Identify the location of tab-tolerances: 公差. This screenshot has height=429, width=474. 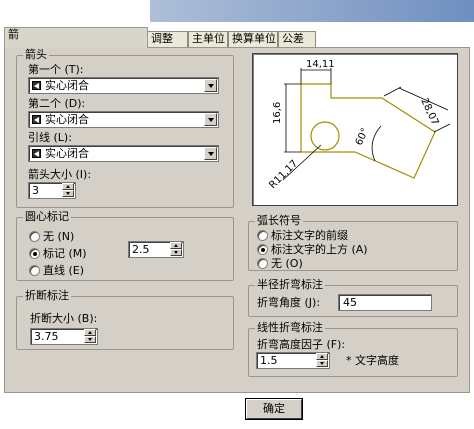
(297, 39).